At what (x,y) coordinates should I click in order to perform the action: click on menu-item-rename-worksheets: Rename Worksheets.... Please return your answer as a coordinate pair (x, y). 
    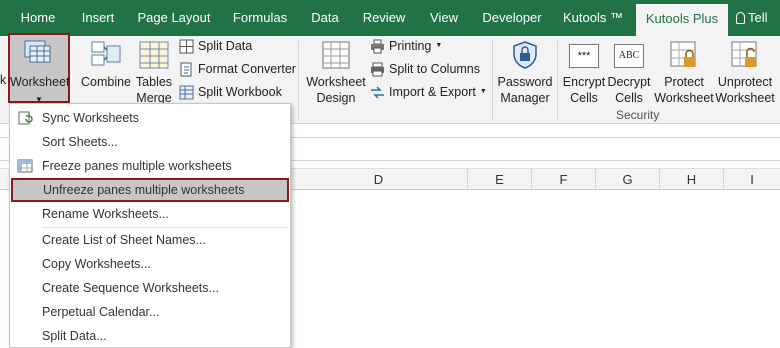
    Looking at the image, I should click on (150, 214).